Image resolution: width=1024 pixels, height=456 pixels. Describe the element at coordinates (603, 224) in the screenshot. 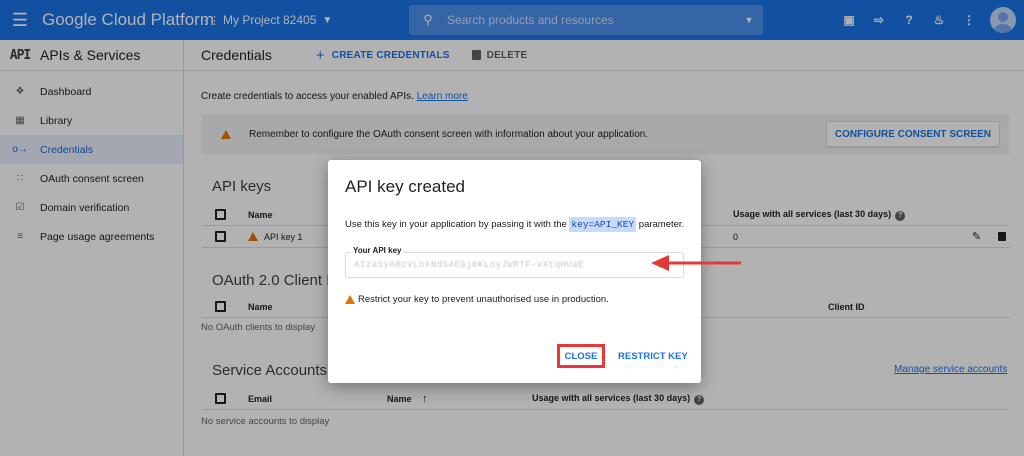

I see `key-param-code: key=API_KEY` at that location.